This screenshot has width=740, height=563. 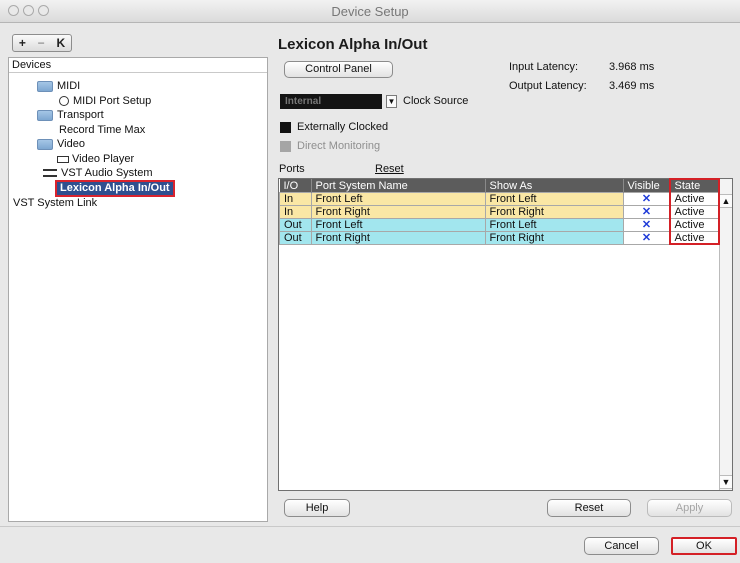 I want to click on ports-label: Ports, so click(x=292, y=169).